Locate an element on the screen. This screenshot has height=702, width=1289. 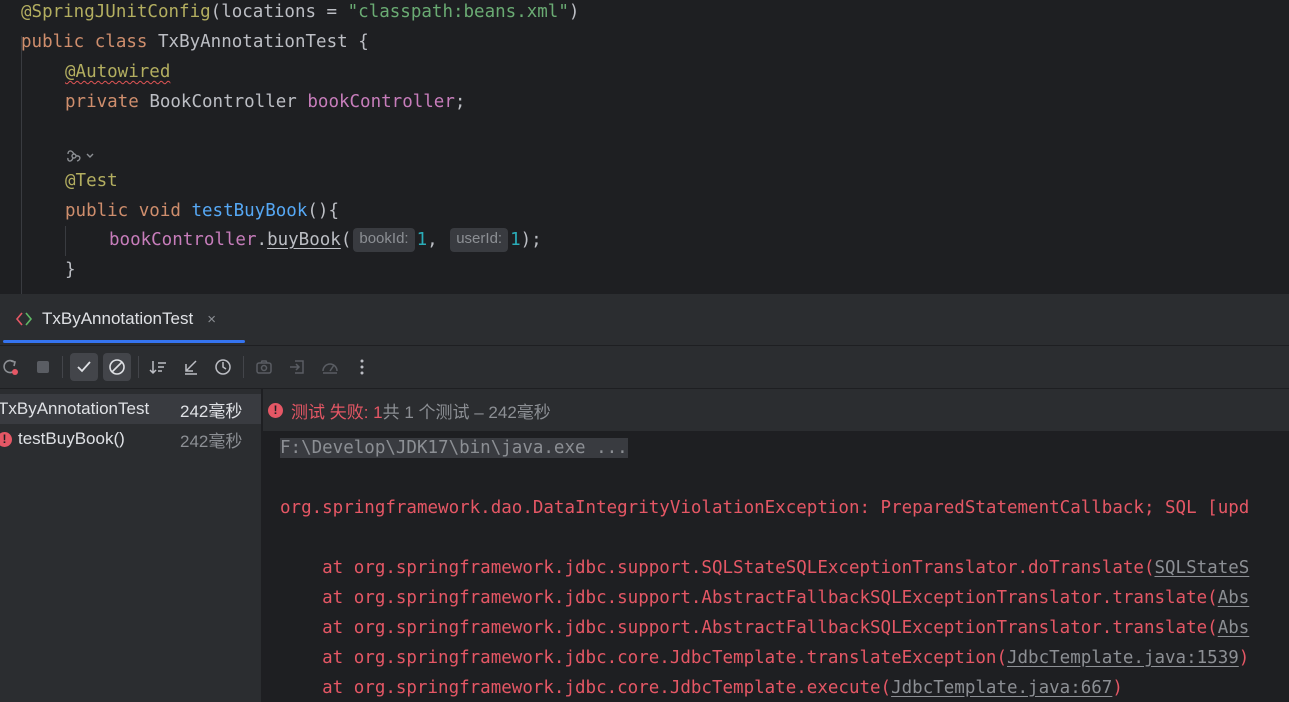
field-token: bookController is located at coordinates (381, 102).